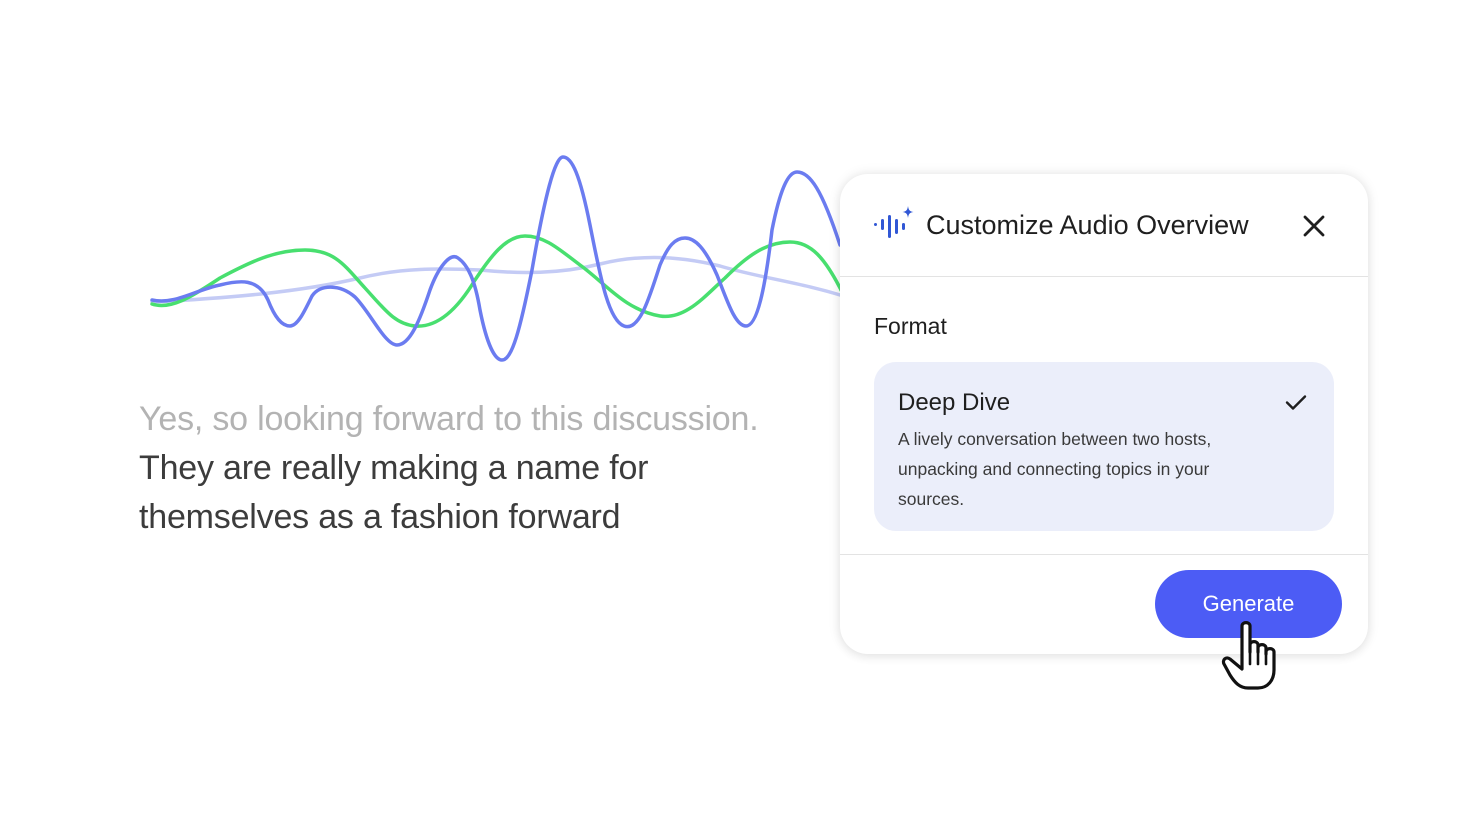 Image resolution: width=1472 pixels, height=828 pixels. Describe the element at coordinates (1296, 402) in the screenshot. I see `checkmark-icon` at that location.